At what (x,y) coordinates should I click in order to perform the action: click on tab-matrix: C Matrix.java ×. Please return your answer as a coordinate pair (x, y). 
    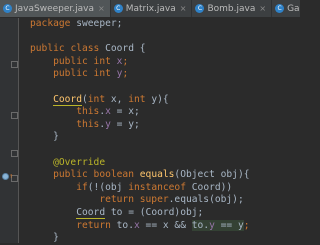
    Looking at the image, I should click on (151, 8).